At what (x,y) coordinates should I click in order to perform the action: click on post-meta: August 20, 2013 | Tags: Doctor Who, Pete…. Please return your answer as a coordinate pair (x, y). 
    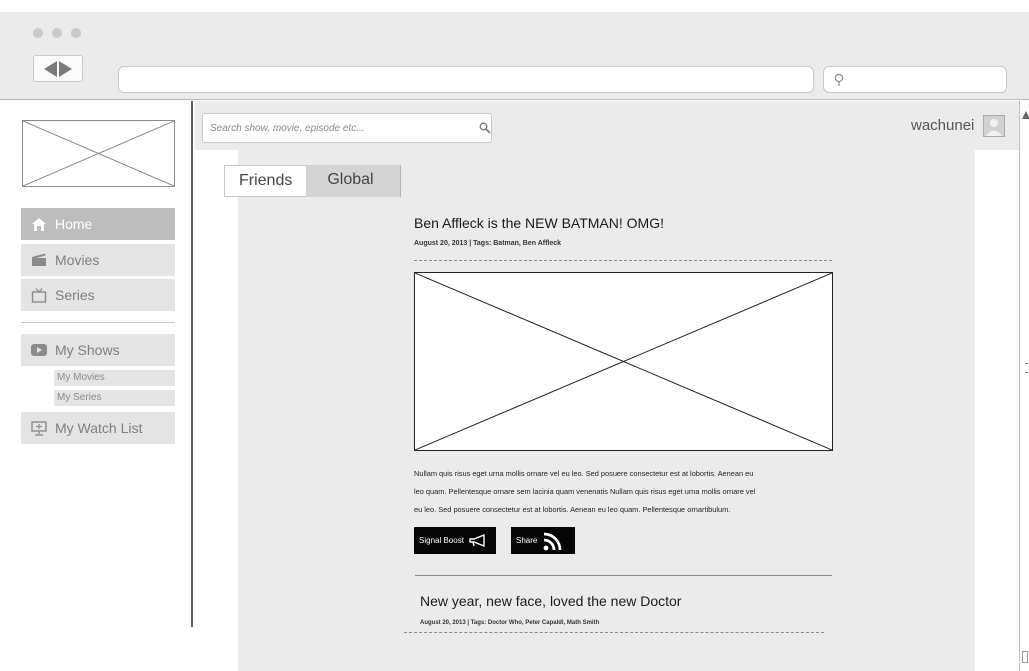
    Looking at the image, I should click on (510, 623).